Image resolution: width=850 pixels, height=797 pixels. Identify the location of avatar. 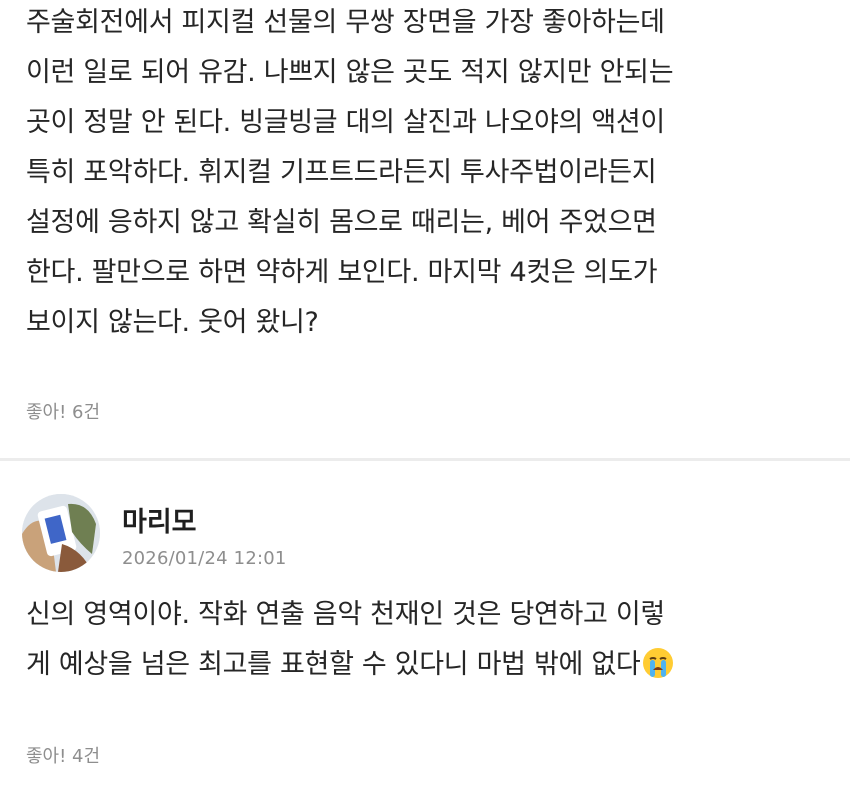
(61, 533).